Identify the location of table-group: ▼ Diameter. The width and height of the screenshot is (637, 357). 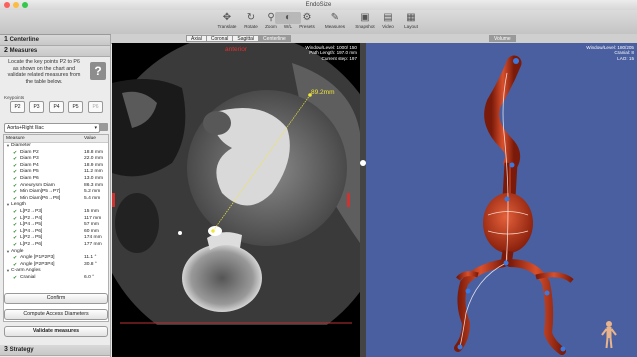
(56, 146).